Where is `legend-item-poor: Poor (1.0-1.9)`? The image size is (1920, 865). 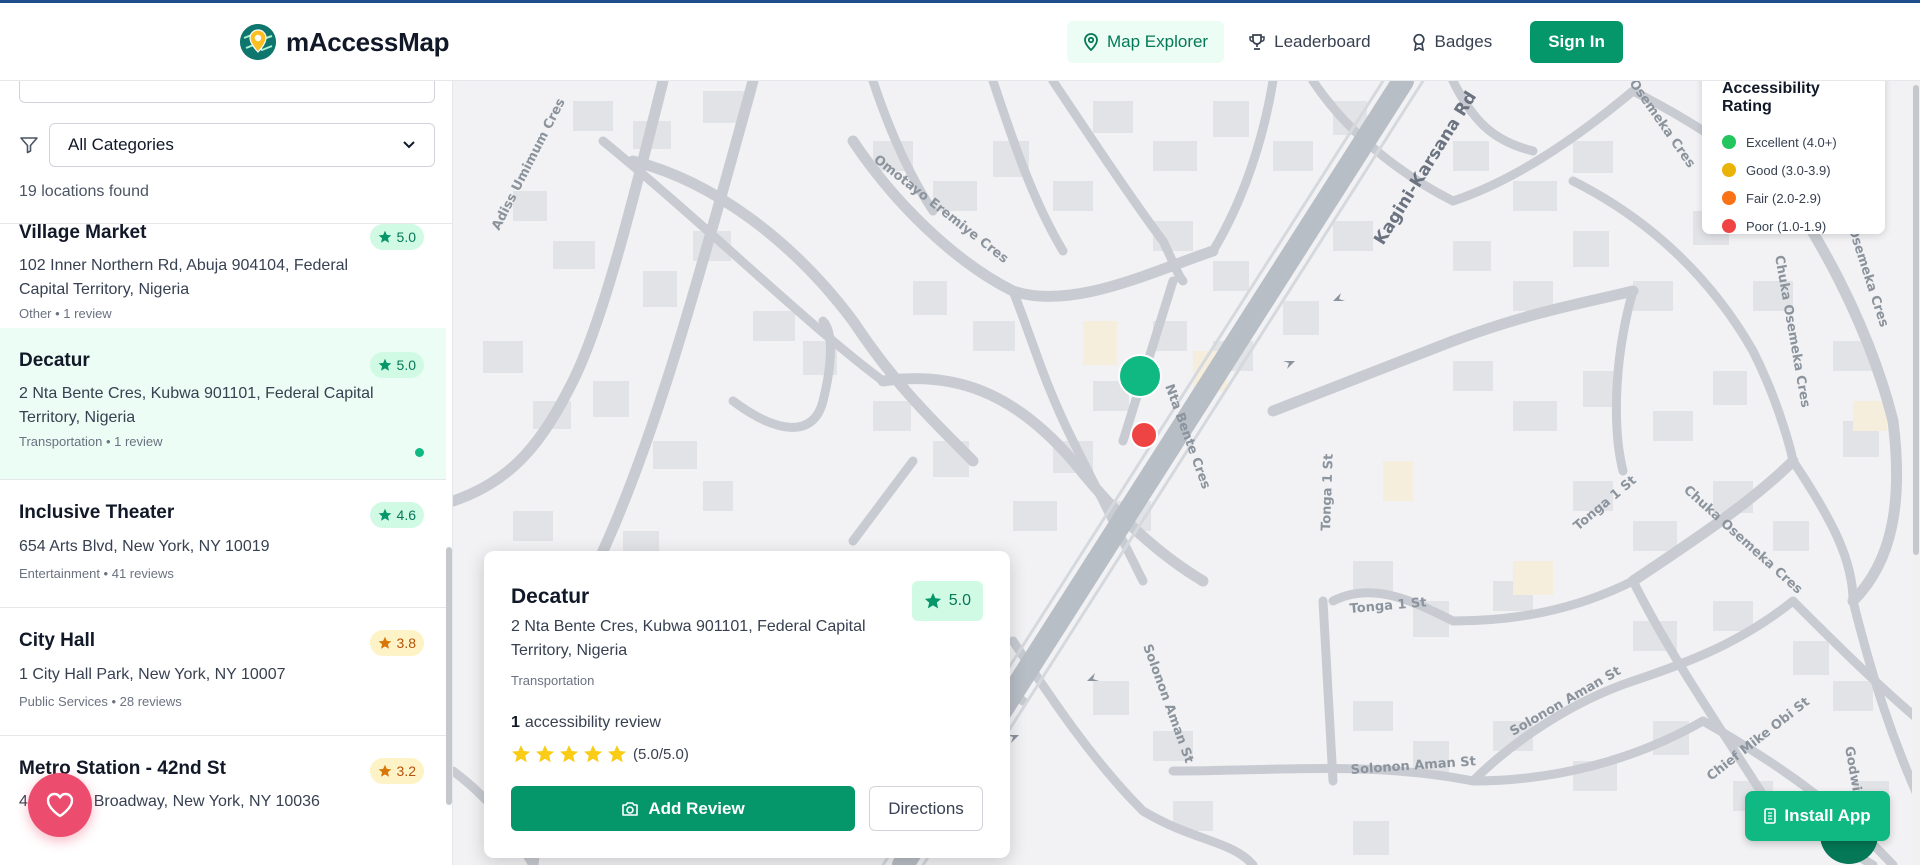 legend-item-poor: Poor (1.0-1.9) is located at coordinates (1793, 226).